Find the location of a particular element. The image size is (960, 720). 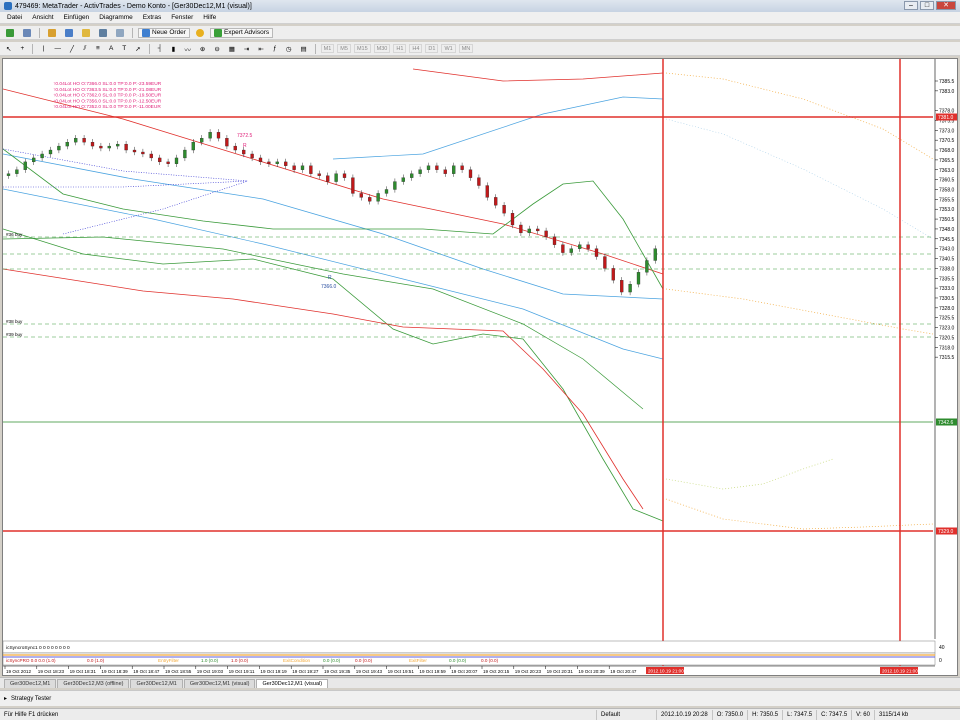

time-tag-text: 2012.10.19 21:00 is located at coordinates (666, 671).